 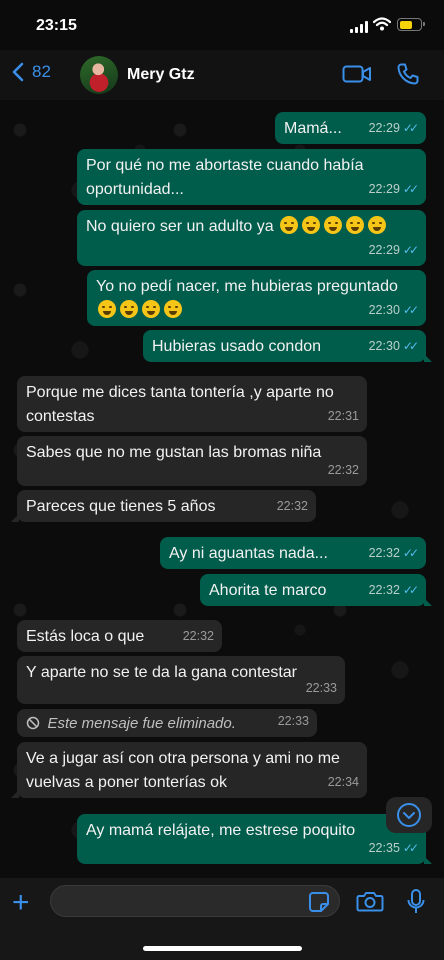 I want to click on status-bar: 23:15, so click(x=222, y=25).